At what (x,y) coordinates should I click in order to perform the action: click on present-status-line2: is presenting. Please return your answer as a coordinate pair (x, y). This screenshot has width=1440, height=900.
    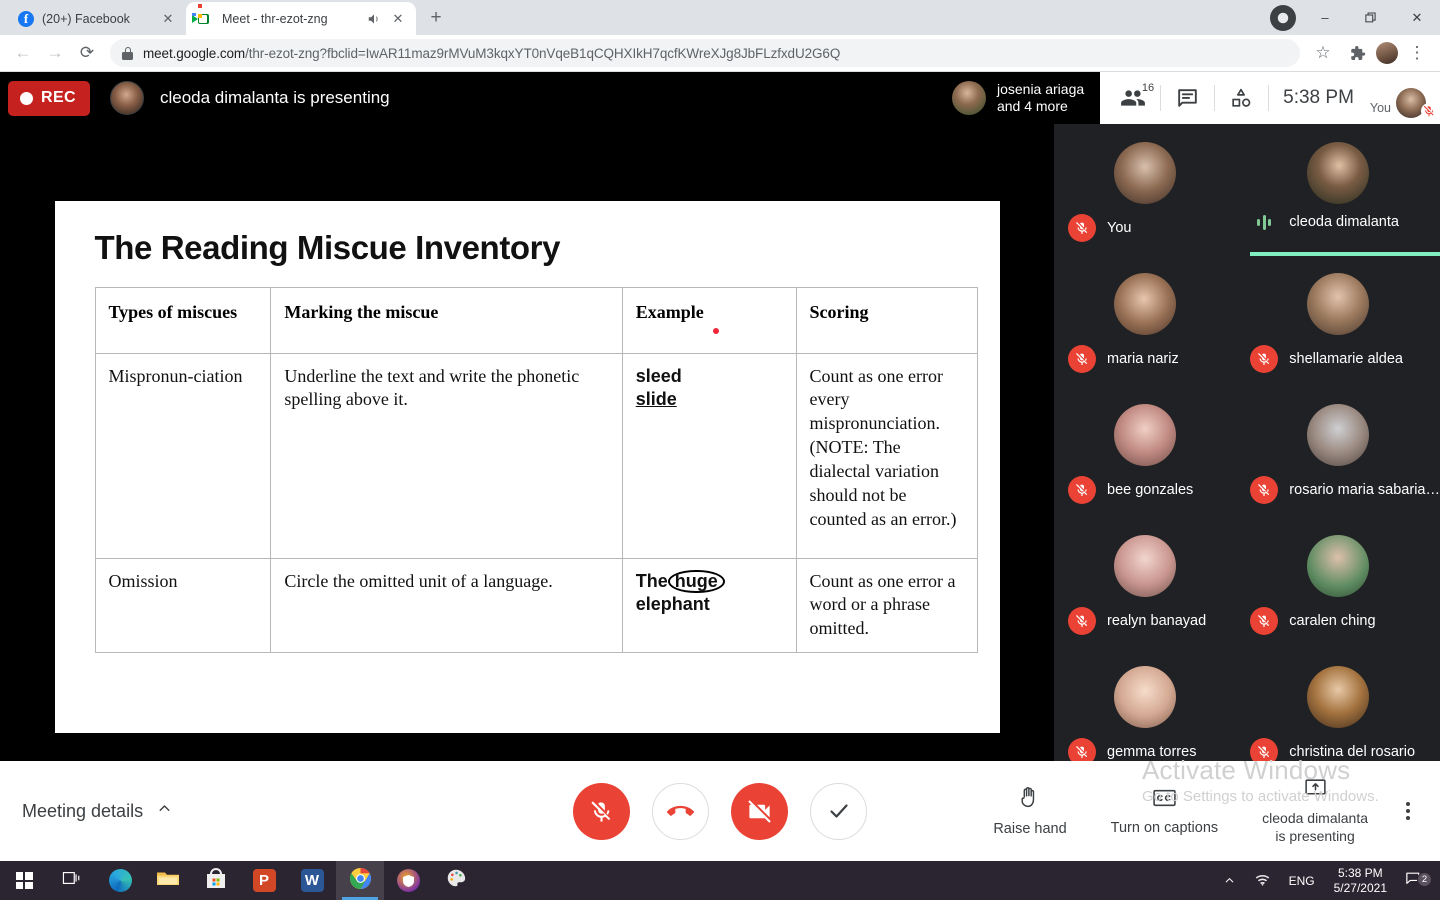
    Looking at the image, I should click on (1315, 835).